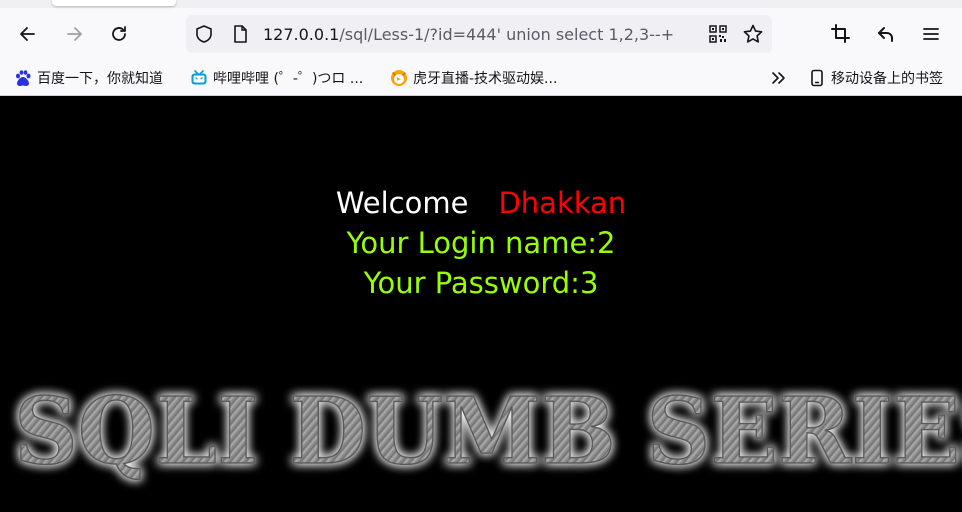 The width and height of the screenshot is (962, 512). What do you see at coordinates (718, 34) in the screenshot?
I see `qr-code-icon` at bounding box center [718, 34].